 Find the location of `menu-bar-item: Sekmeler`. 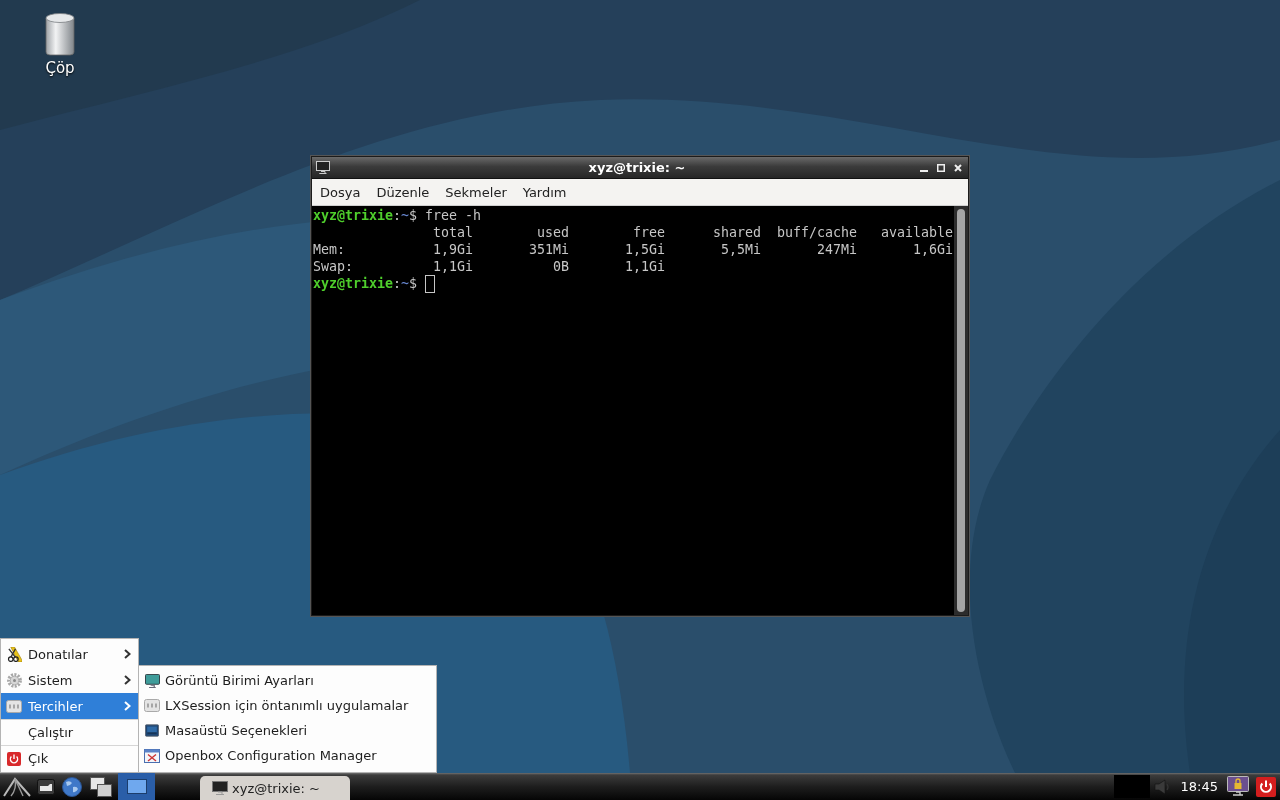

menu-bar-item: Sekmeler is located at coordinates (476, 192).